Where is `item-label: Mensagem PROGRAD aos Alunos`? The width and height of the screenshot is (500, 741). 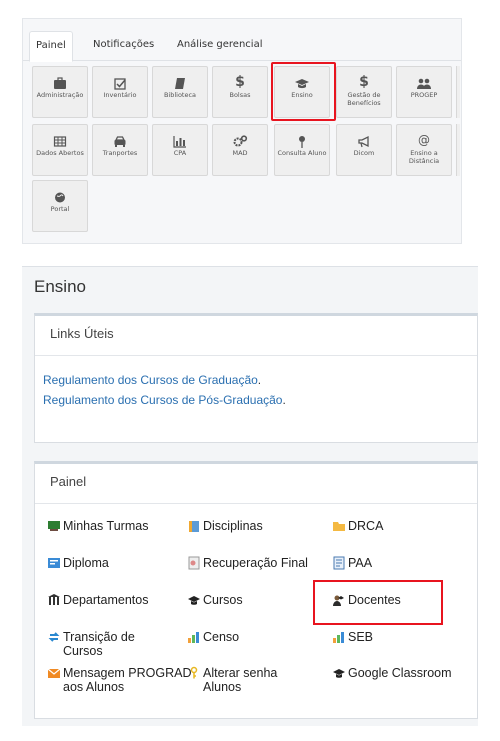 item-label: Mensagem PROGRAD aos Alunos is located at coordinates (127, 680).